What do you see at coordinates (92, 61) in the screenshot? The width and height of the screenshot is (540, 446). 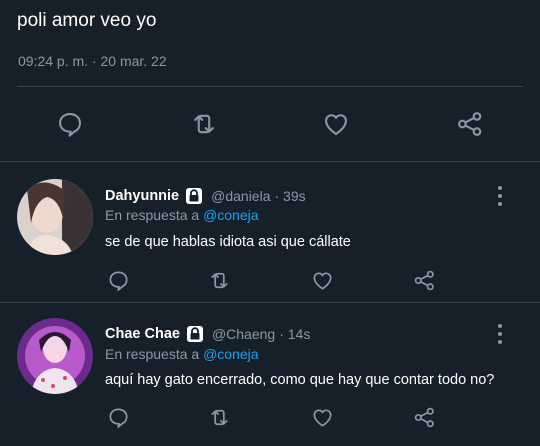 I see `tweet-timestamp: 09:24 p. m. · 20 mar. 22` at bounding box center [92, 61].